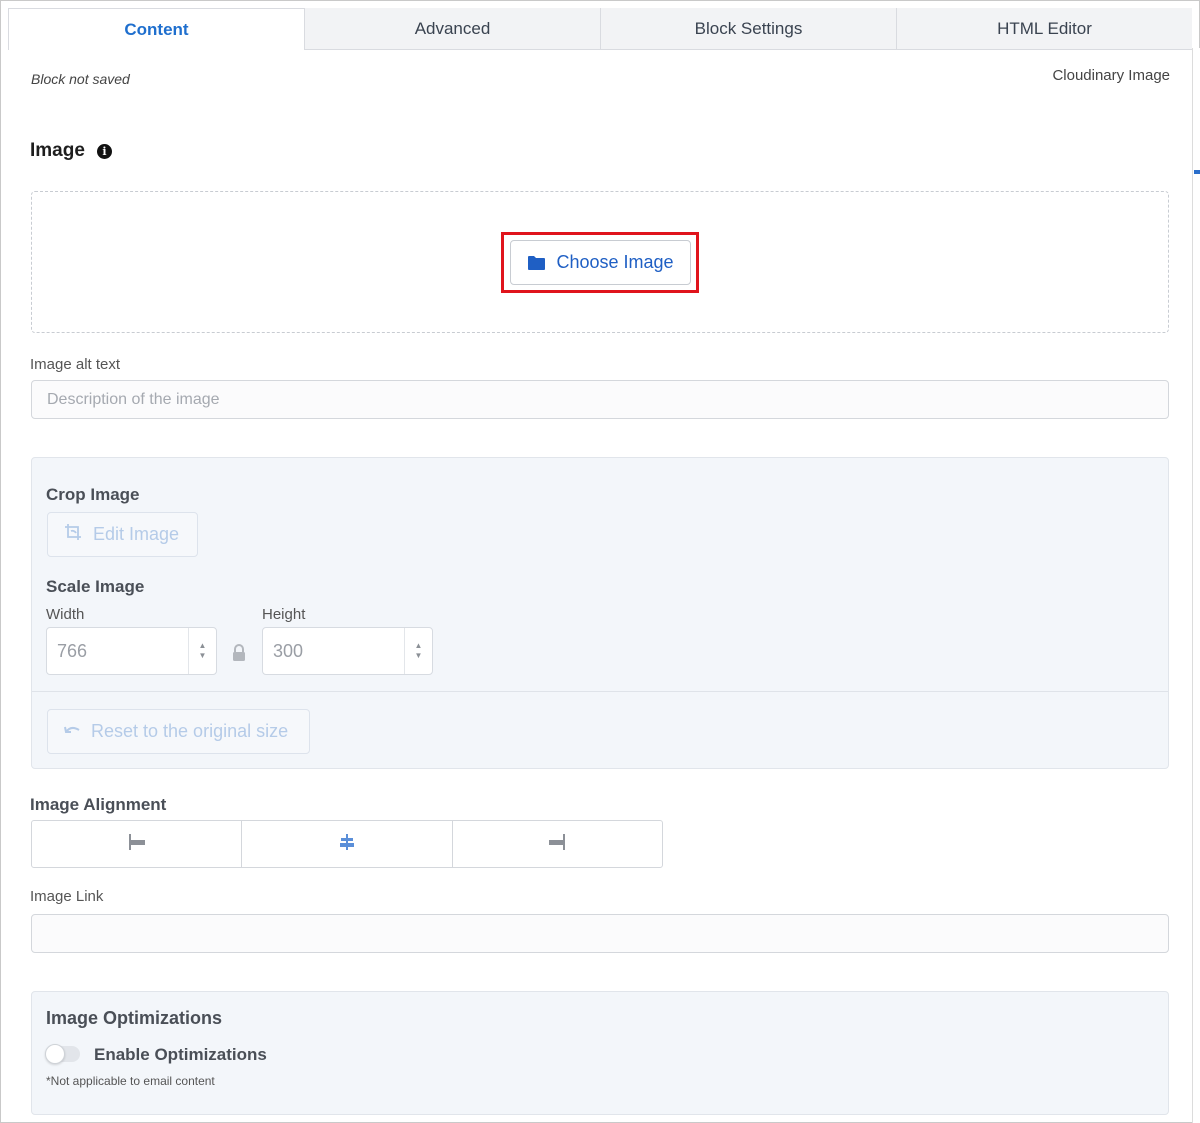  What do you see at coordinates (67, 896) in the screenshot?
I see `image-link-label: Image Link` at bounding box center [67, 896].